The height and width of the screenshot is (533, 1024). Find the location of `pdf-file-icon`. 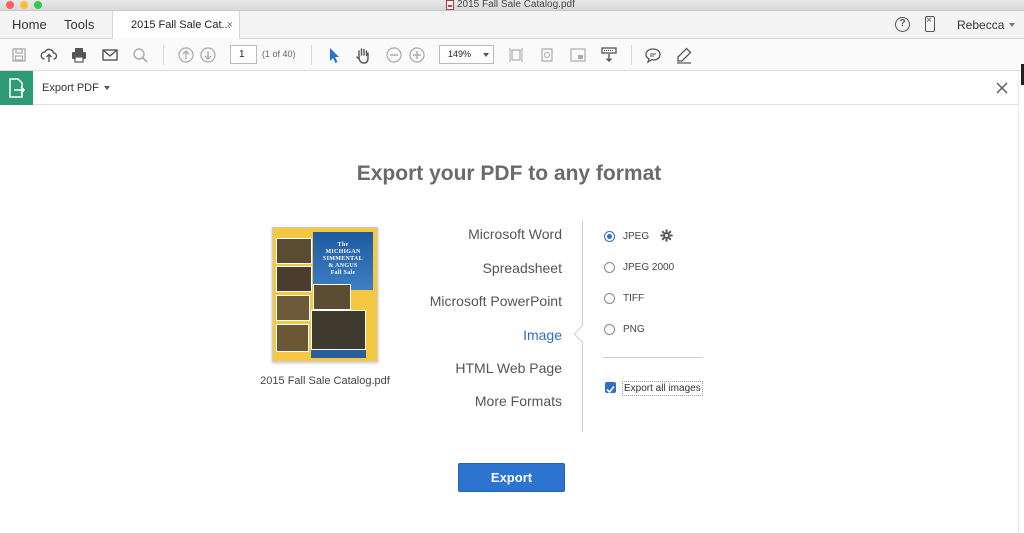

pdf-file-icon is located at coordinates (450, 5).